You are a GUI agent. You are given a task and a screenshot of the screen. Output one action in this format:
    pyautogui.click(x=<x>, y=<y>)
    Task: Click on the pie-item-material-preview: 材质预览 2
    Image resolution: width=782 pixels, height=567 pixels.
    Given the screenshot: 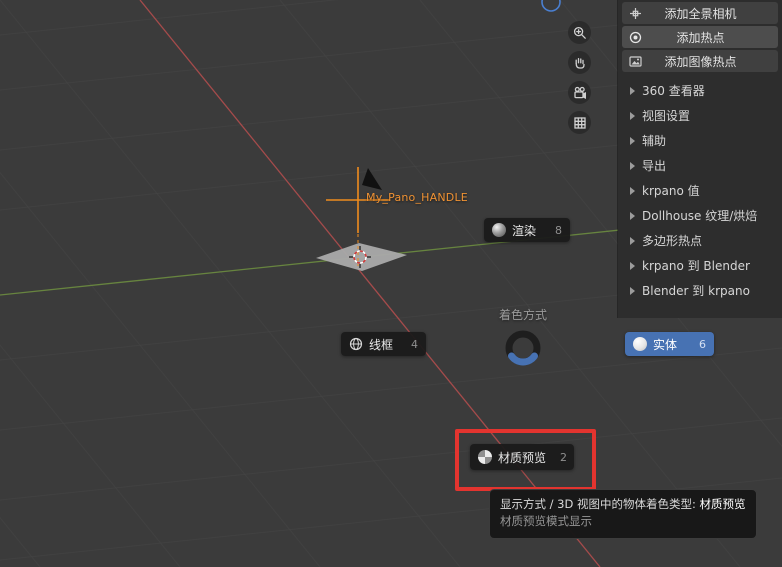 What is the action you would take?
    pyautogui.click(x=522, y=457)
    